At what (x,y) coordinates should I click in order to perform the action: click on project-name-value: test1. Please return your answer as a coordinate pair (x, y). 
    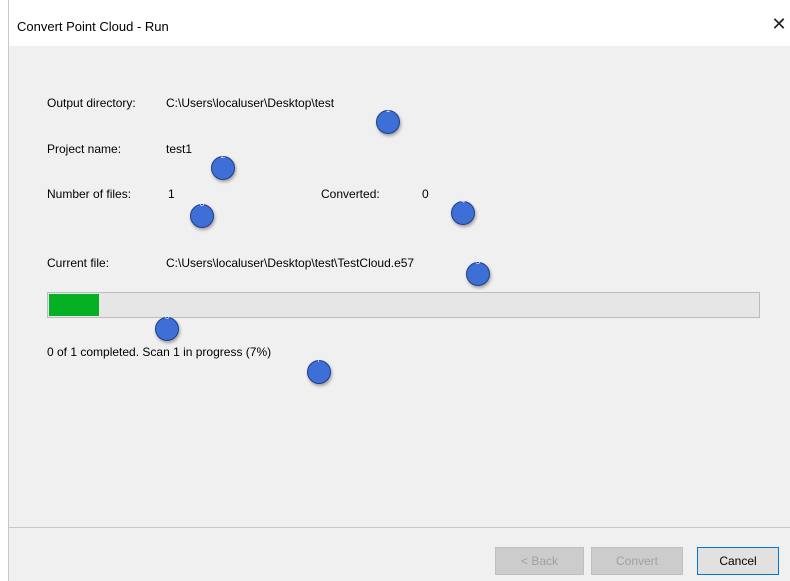
    Looking at the image, I should click on (179, 149).